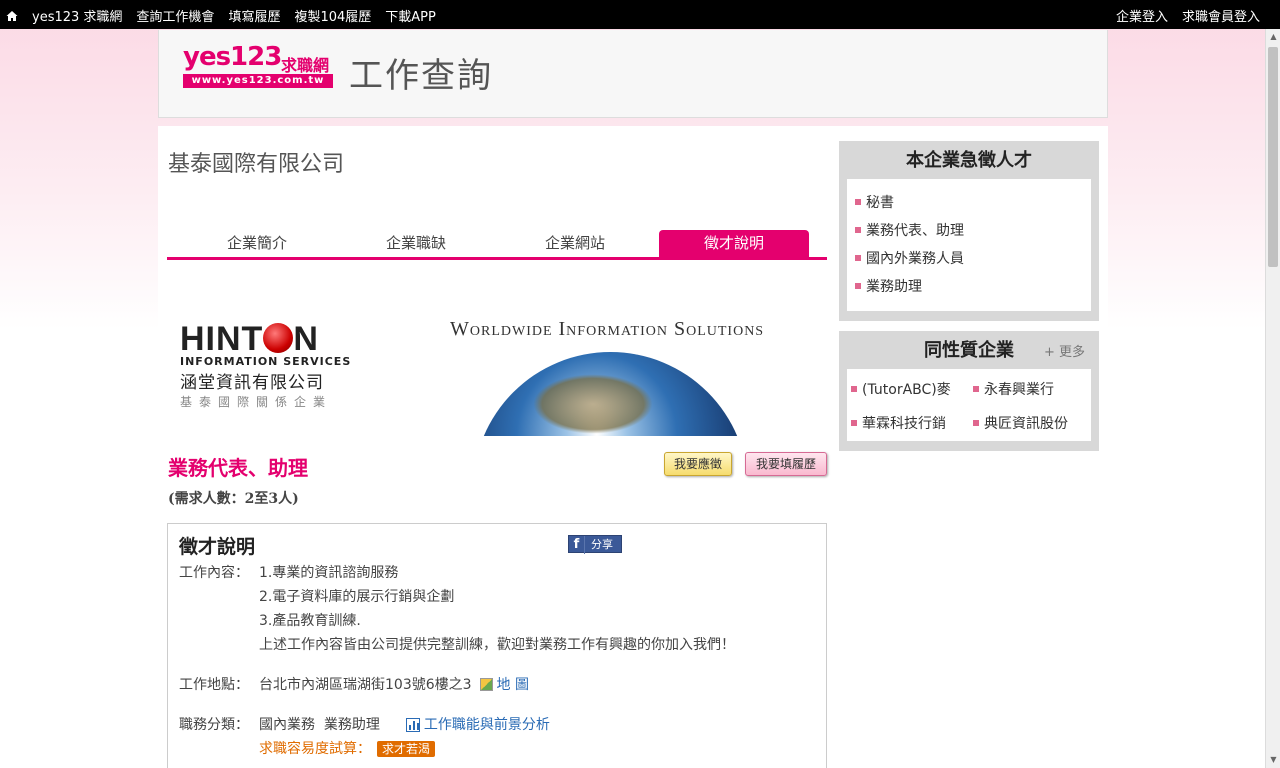 This screenshot has height=768, width=1280. I want to click on logo-zh-text: 求職網, so click(305, 65).